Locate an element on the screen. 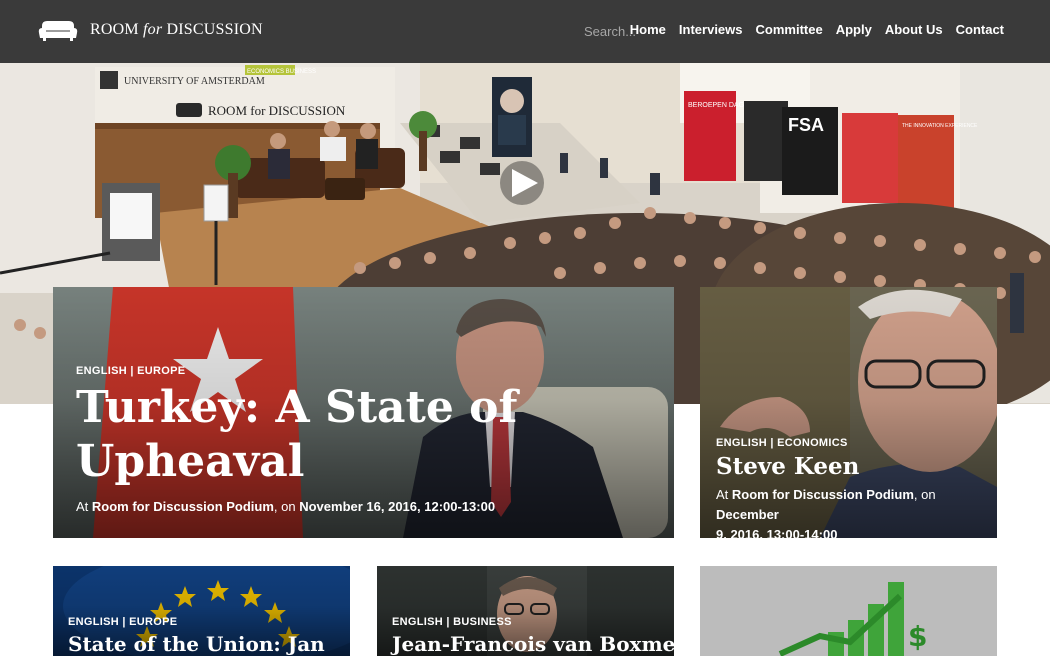 Image resolution: width=1050 pixels, height=656 pixels. uva-banner-text: UNIVERSITY OF AMSTERDAM is located at coordinates (194, 81).